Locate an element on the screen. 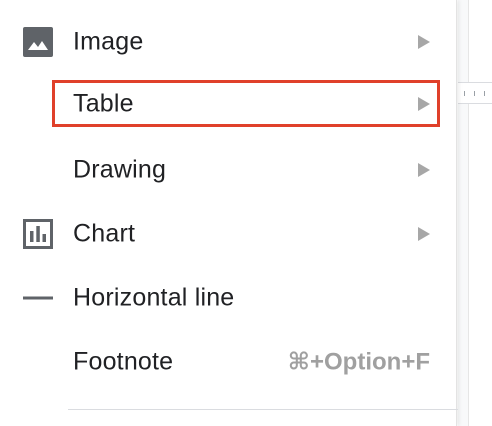 This screenshot has width=492, height=426. keyboard-shortcut: ⌘+Option+F is located at coordinates (358, 362).